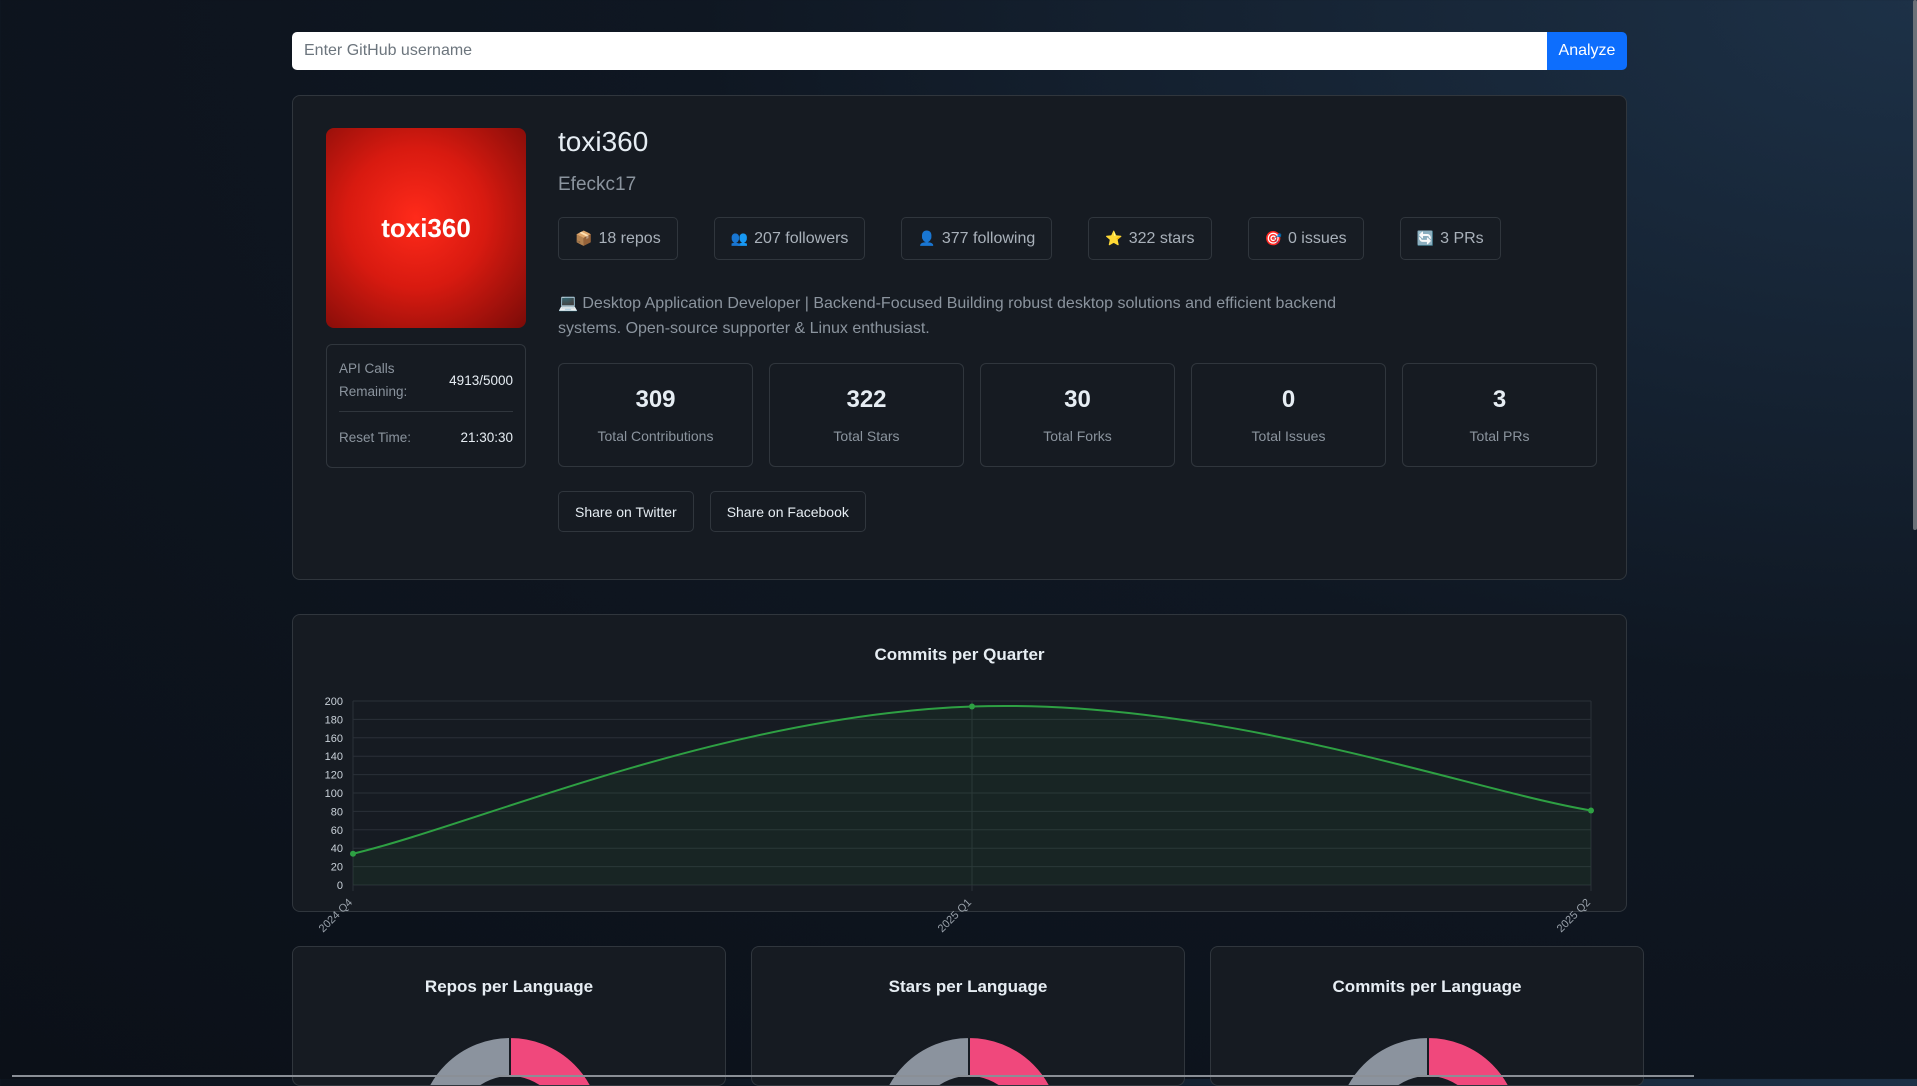 The width and height of the screenshot is (1917, 1086). What do you see at coordinates (739, 238) in the screenshot?
I see `people-icon: 👥` at bounding box center [739, 238].